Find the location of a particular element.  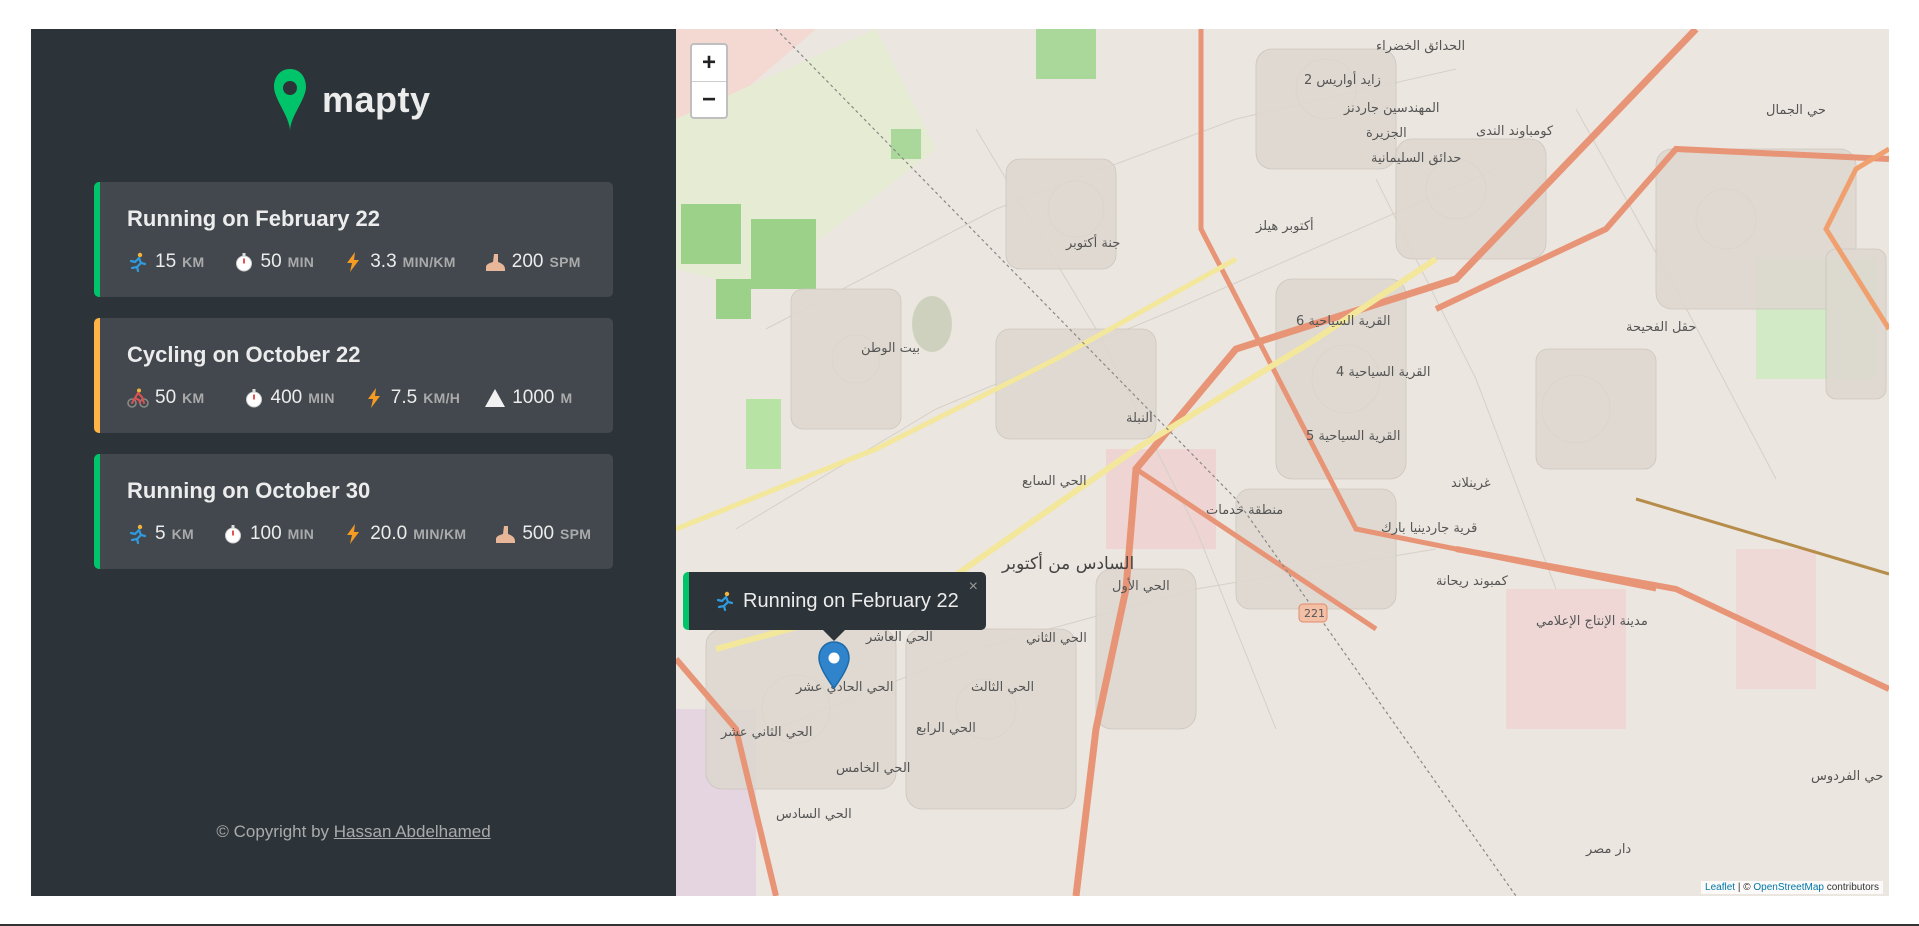

zoom-control: + − is located at coordinates (709, 81).